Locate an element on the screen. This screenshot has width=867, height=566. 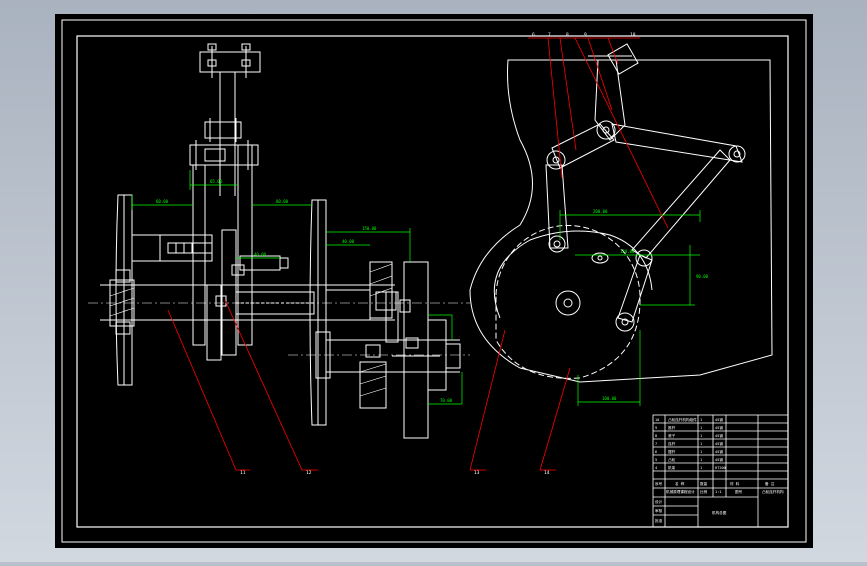
drawing-name: 机构总图 is located at coordinates (719, 512).